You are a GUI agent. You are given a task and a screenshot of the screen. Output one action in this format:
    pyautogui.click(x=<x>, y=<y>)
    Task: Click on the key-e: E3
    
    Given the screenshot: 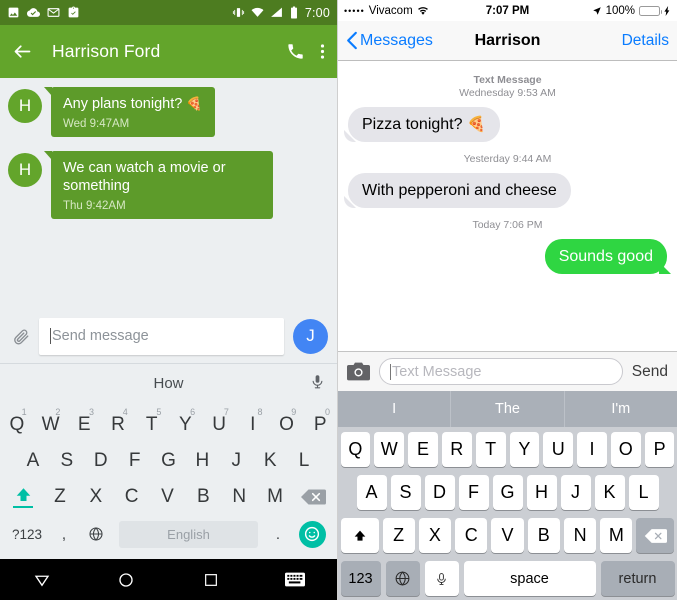 What is the action you would take?
    pyautogui.click(x=84, y=421)
    